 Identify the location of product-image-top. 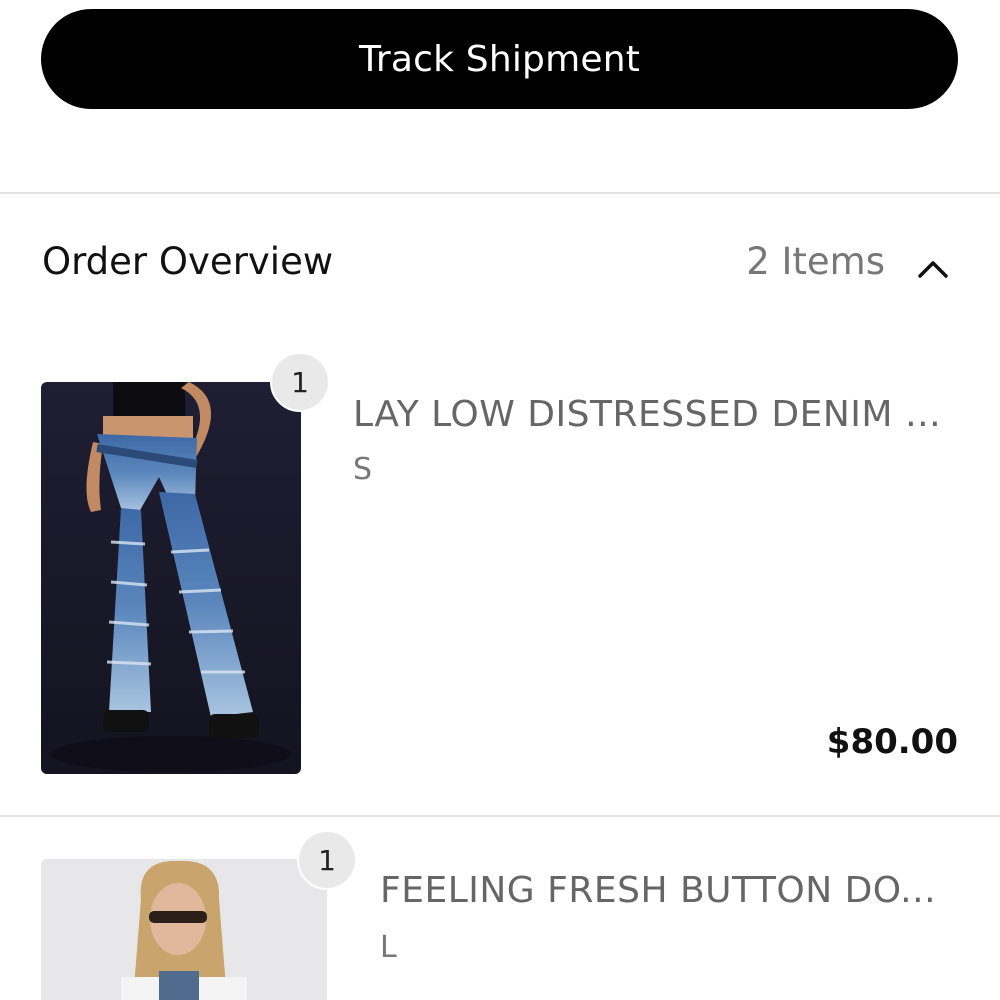
(184, 929).